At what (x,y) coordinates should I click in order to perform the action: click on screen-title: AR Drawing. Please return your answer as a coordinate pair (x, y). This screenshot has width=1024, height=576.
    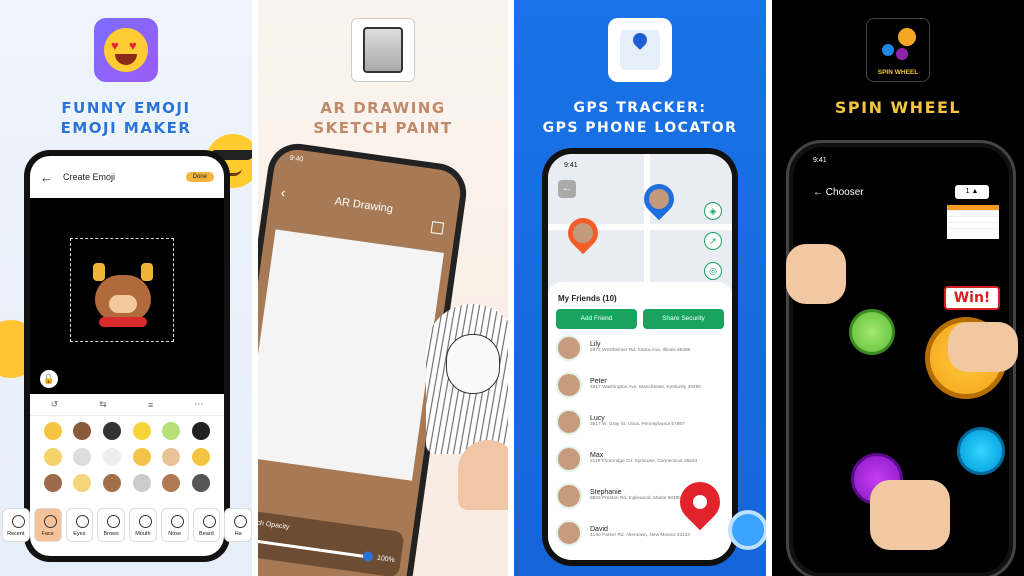
    Looking at the image, I should click on (363, 205).